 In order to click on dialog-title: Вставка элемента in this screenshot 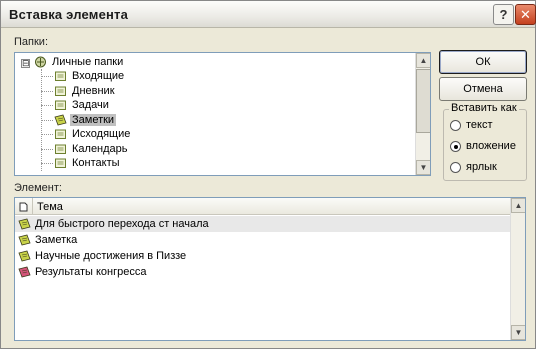, I will do `click(69, 14)`.